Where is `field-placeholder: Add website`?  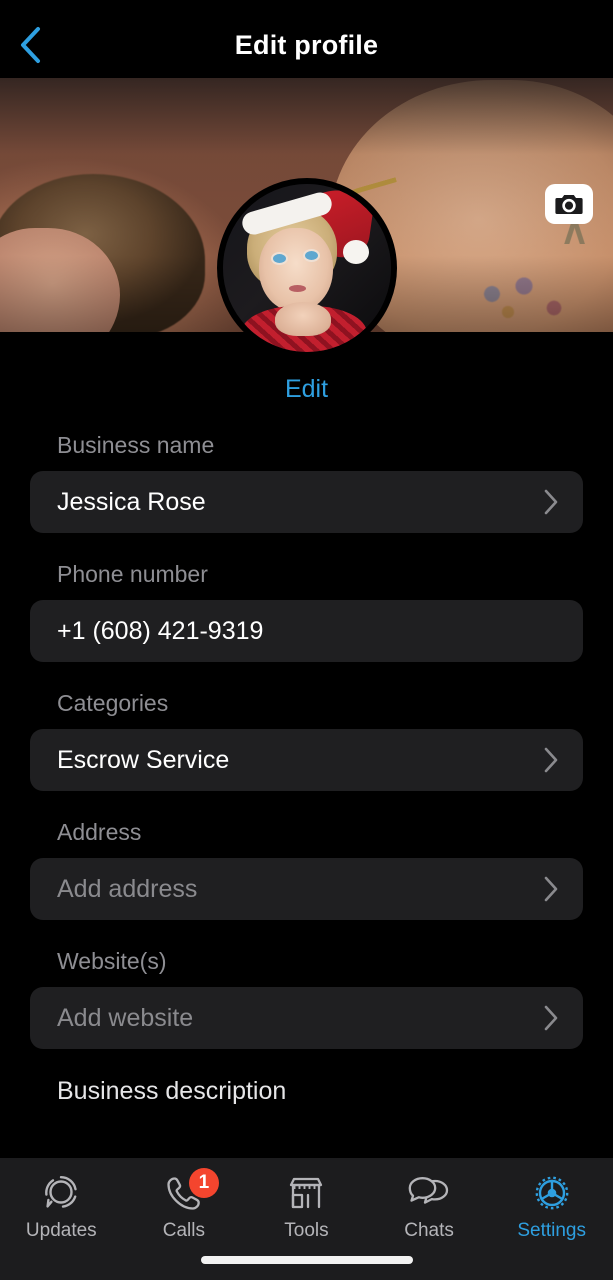
field-placeholder: Add website is located at coordinates (125, 1017).